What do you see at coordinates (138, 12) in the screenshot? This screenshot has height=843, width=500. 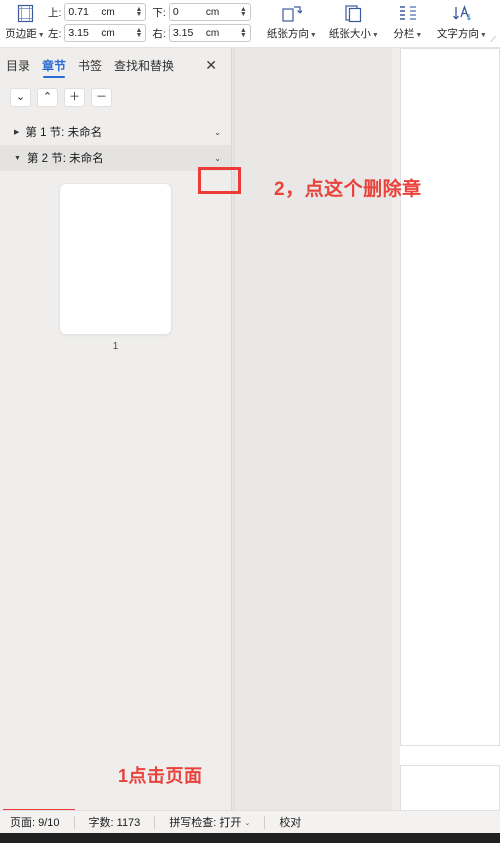 I see `margin-top-stepper: ▲ ▼` at bounding box center [138, 12].